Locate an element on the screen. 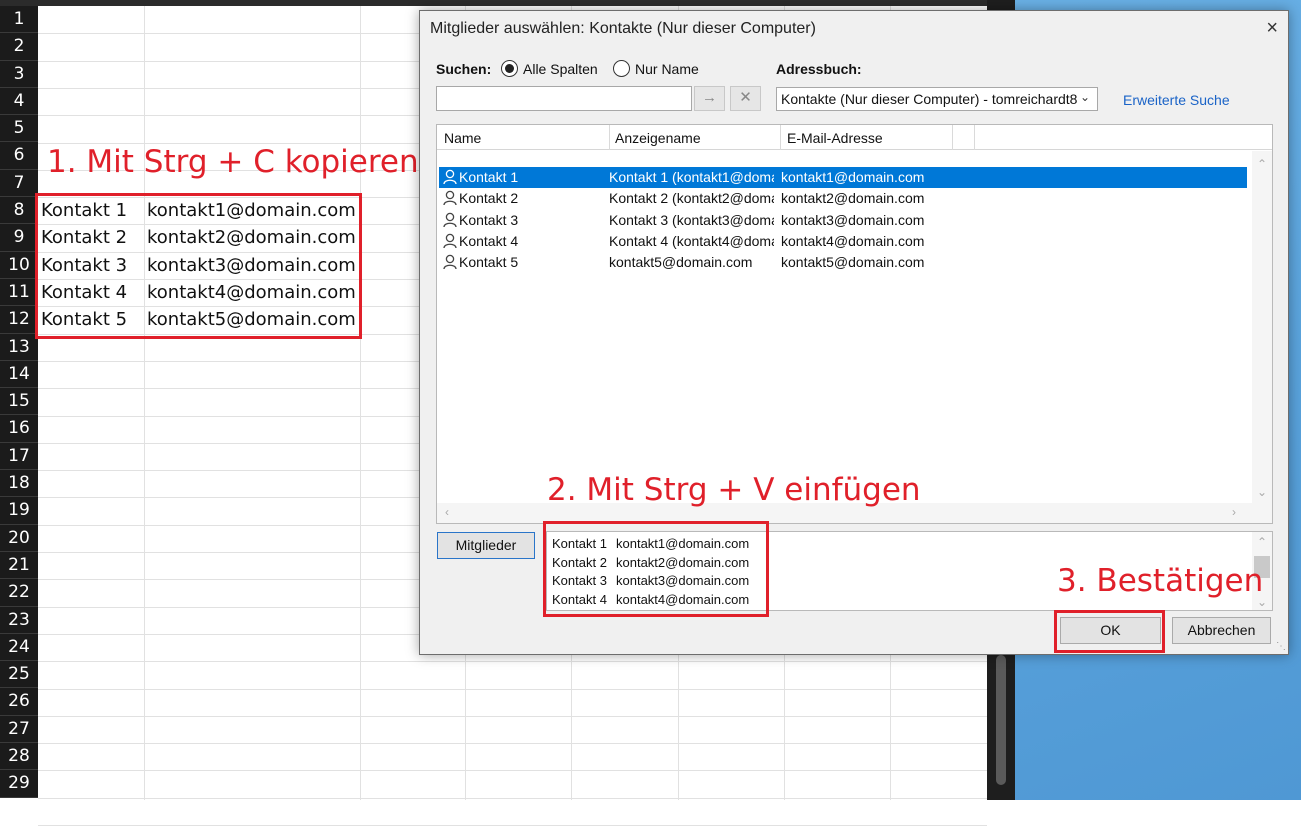  radio-all-columns-label: Alle Spalten is located at coordinates (560, 69).